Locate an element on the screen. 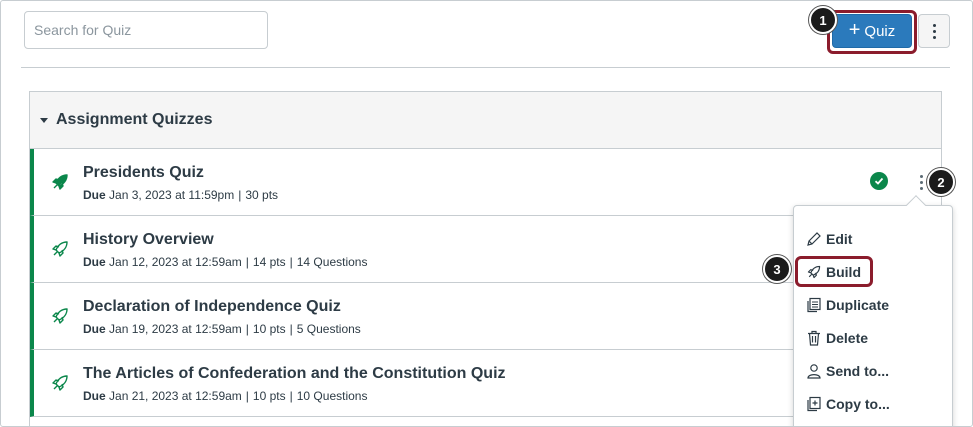 The height and width of the screenshot is (427, 973). quiz-title-link: Presidents Quiz is located at coordinates (143, 173).